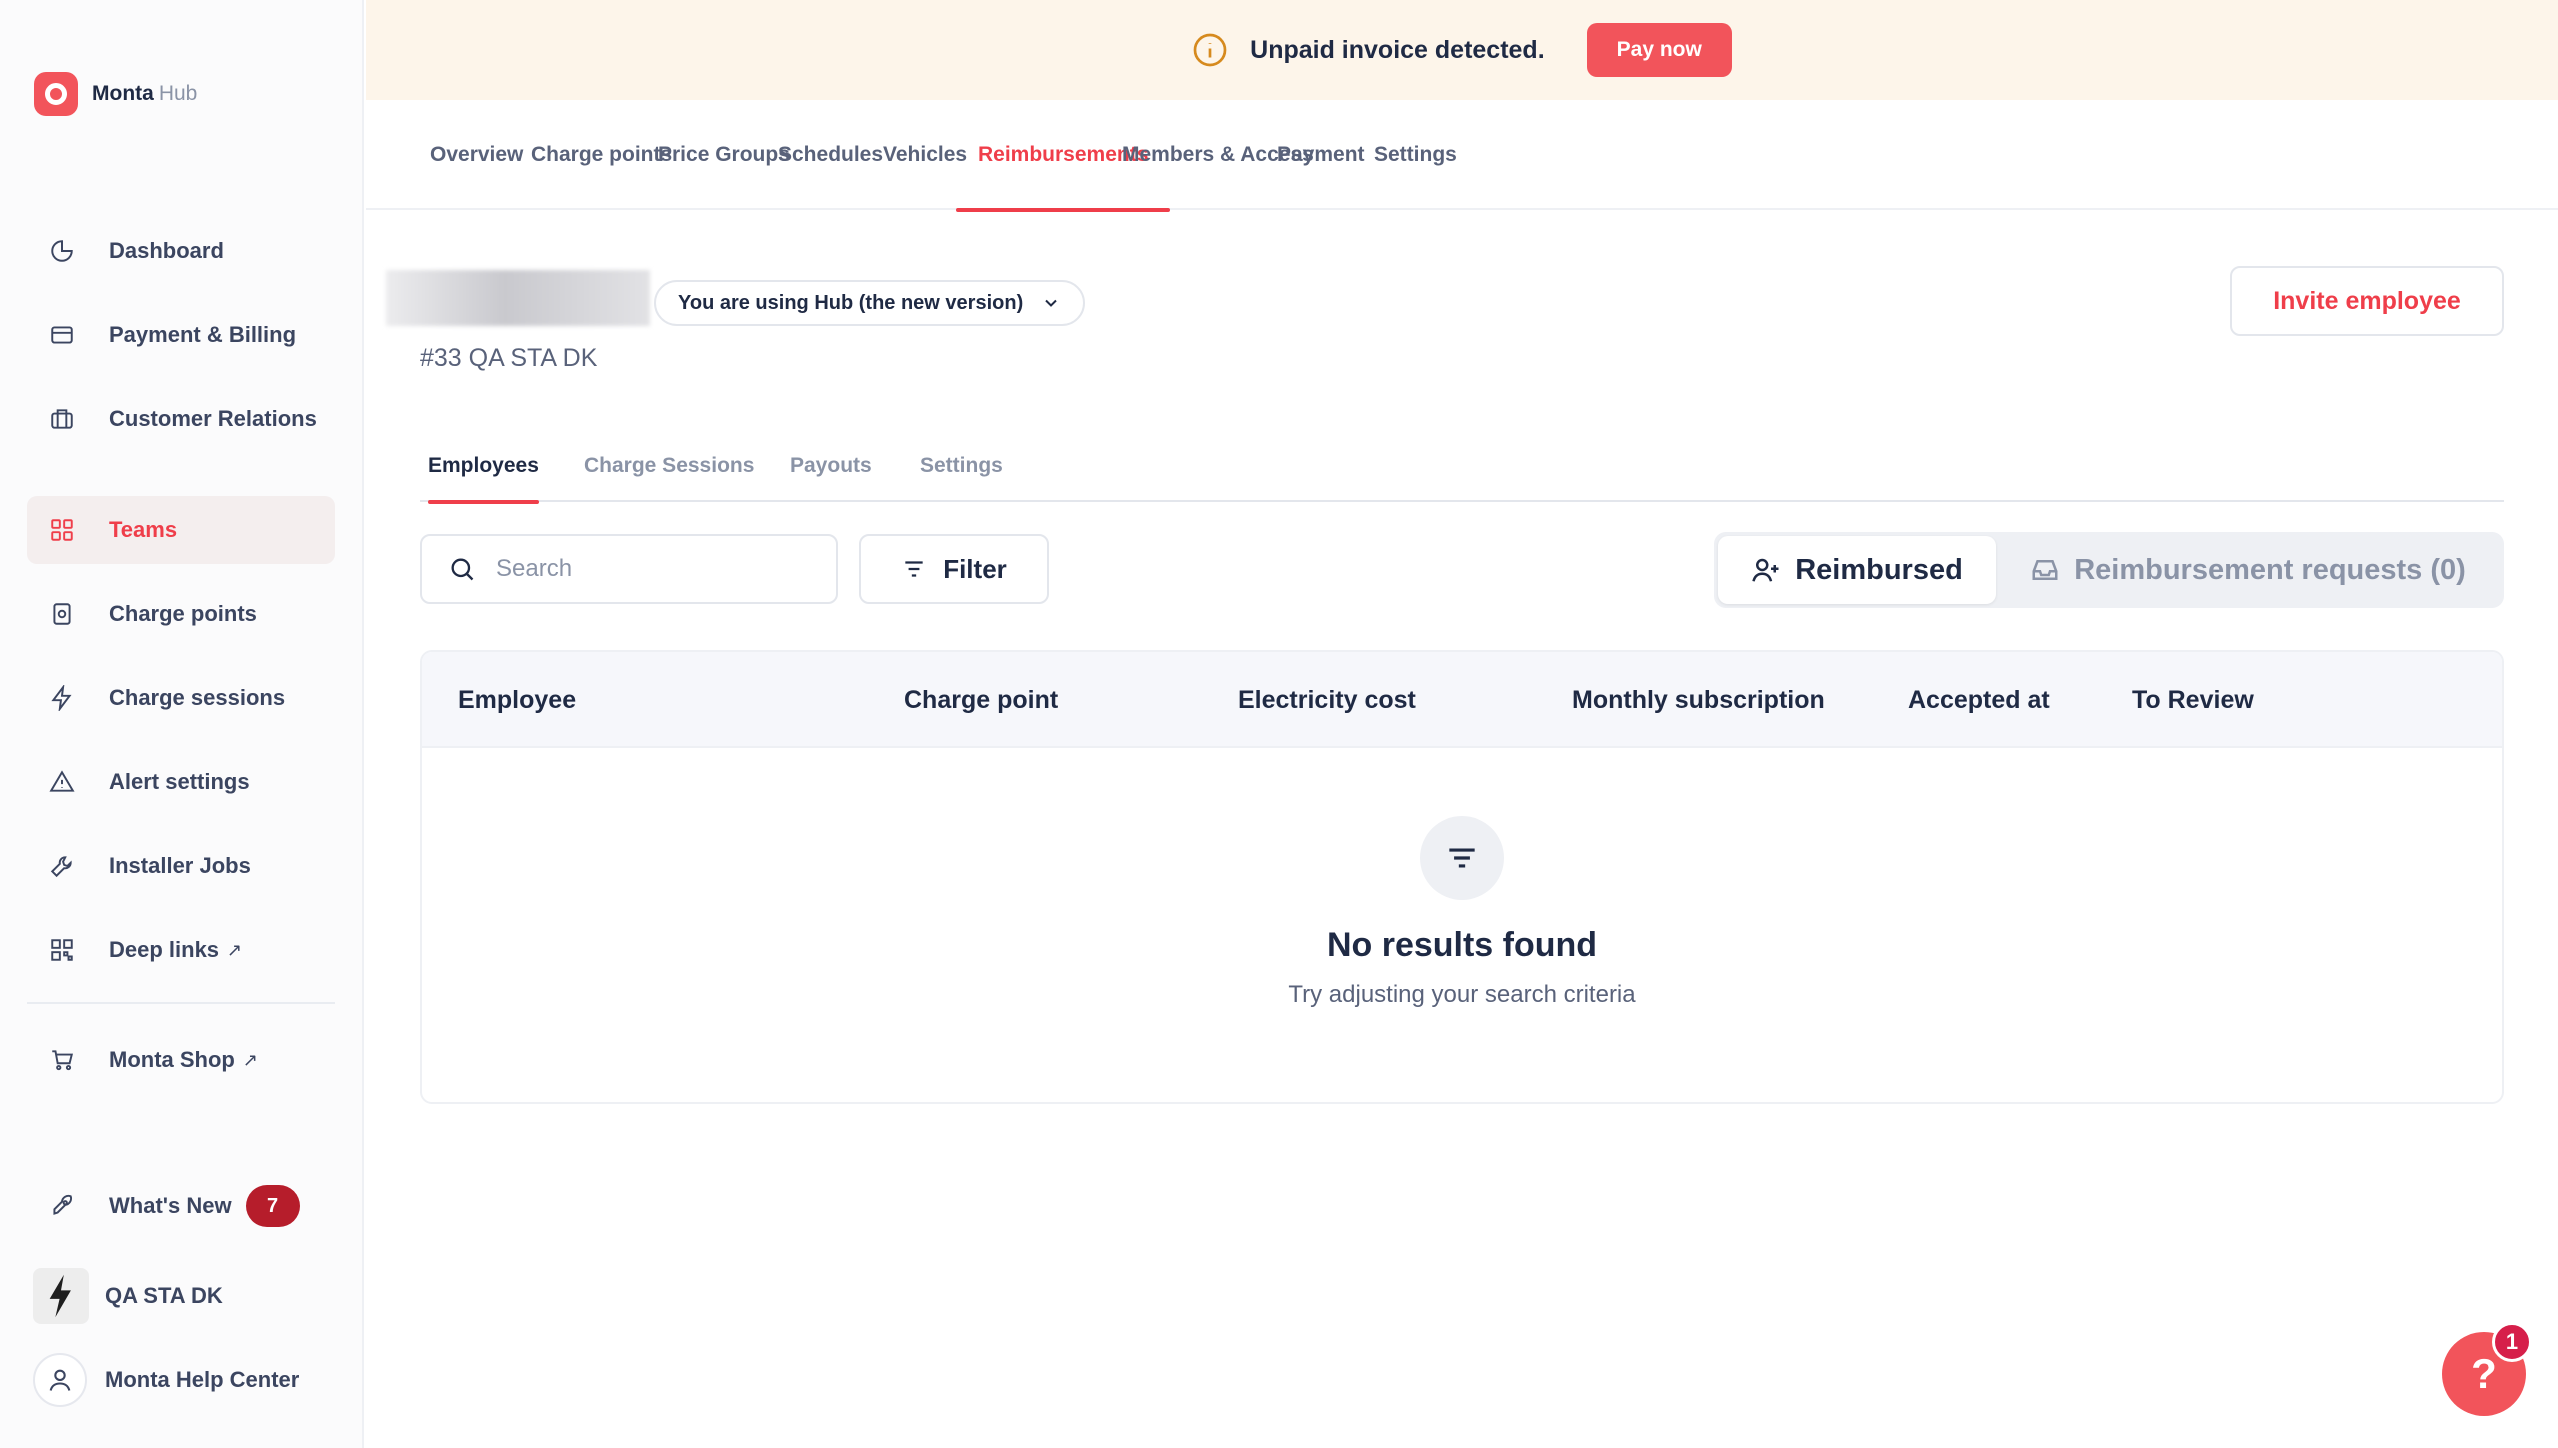  Describe the element at coordinates (62, 698) in the screenshot. I see `bolt-icon` at that location.